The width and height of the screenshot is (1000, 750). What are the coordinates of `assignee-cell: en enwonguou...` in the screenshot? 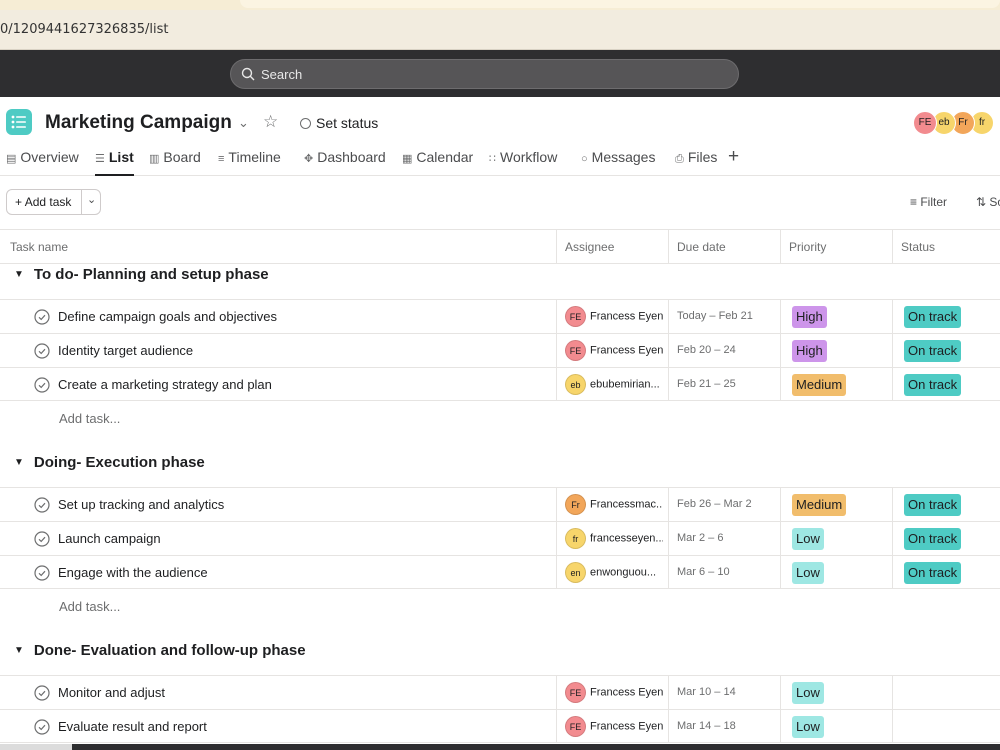 It's located at (614, 573).